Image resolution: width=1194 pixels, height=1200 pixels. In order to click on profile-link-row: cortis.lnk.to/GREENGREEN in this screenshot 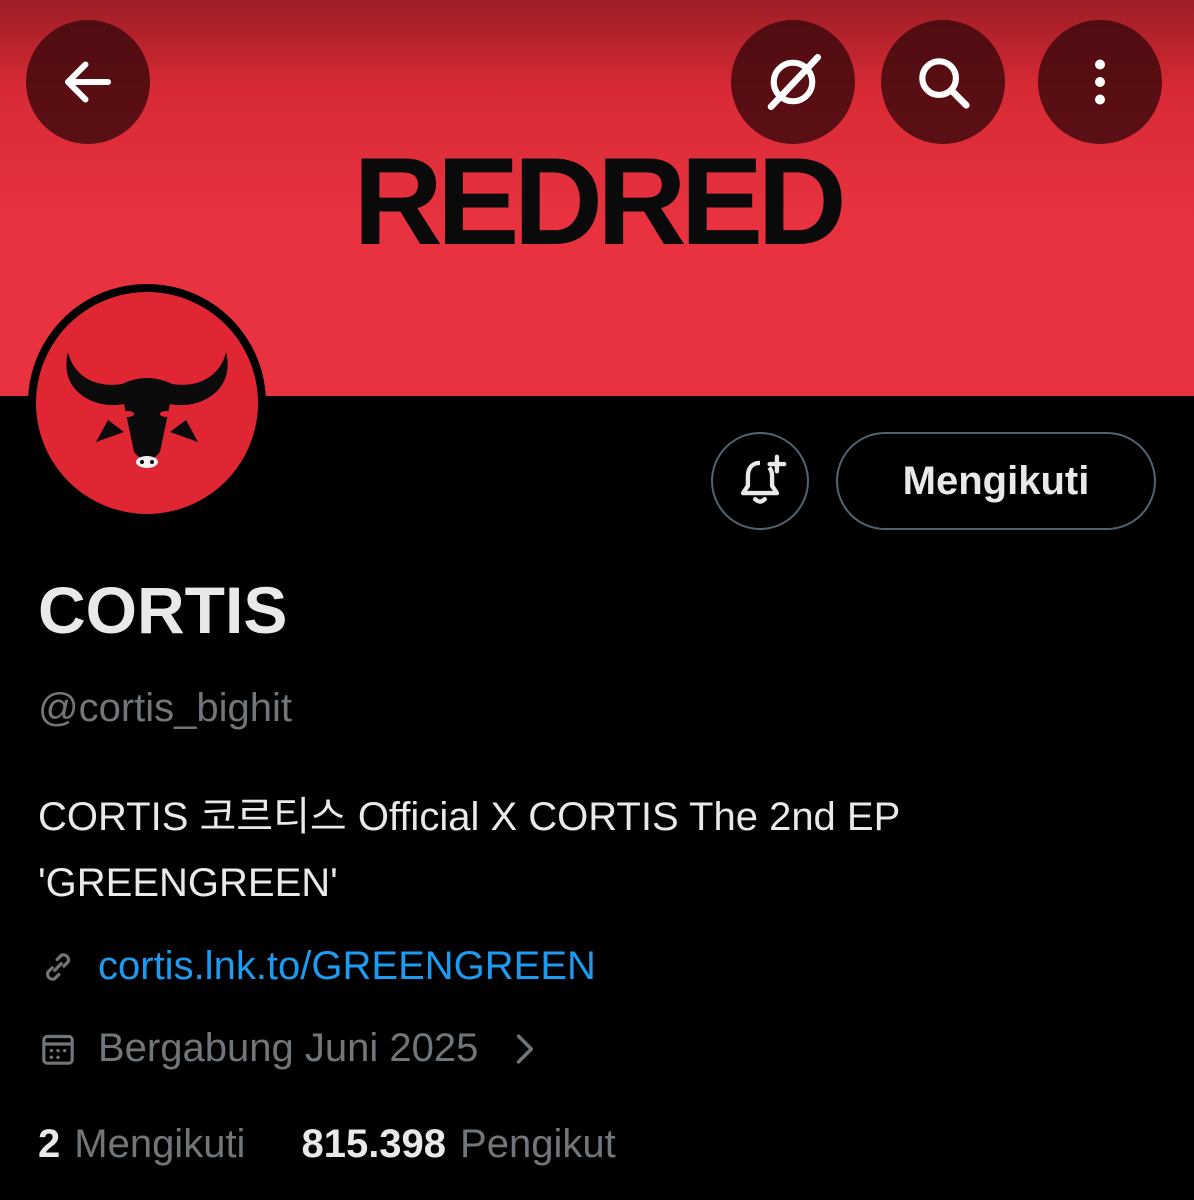, I will do `click(317, 966)`.